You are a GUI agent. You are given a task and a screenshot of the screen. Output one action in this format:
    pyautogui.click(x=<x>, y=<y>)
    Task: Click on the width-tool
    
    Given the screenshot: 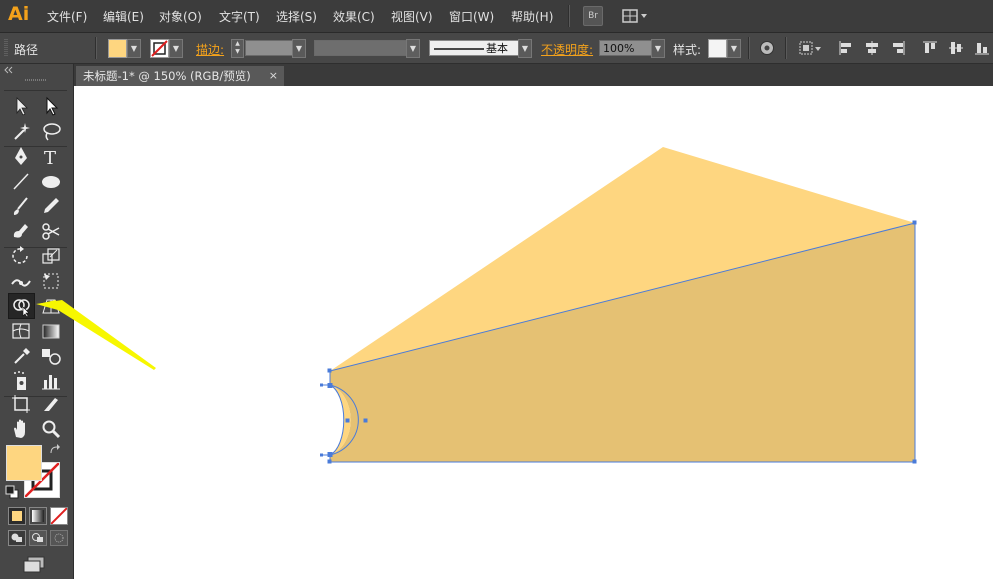 What is the action you would take?
    pyautogui.click(x=21, y=281)
    